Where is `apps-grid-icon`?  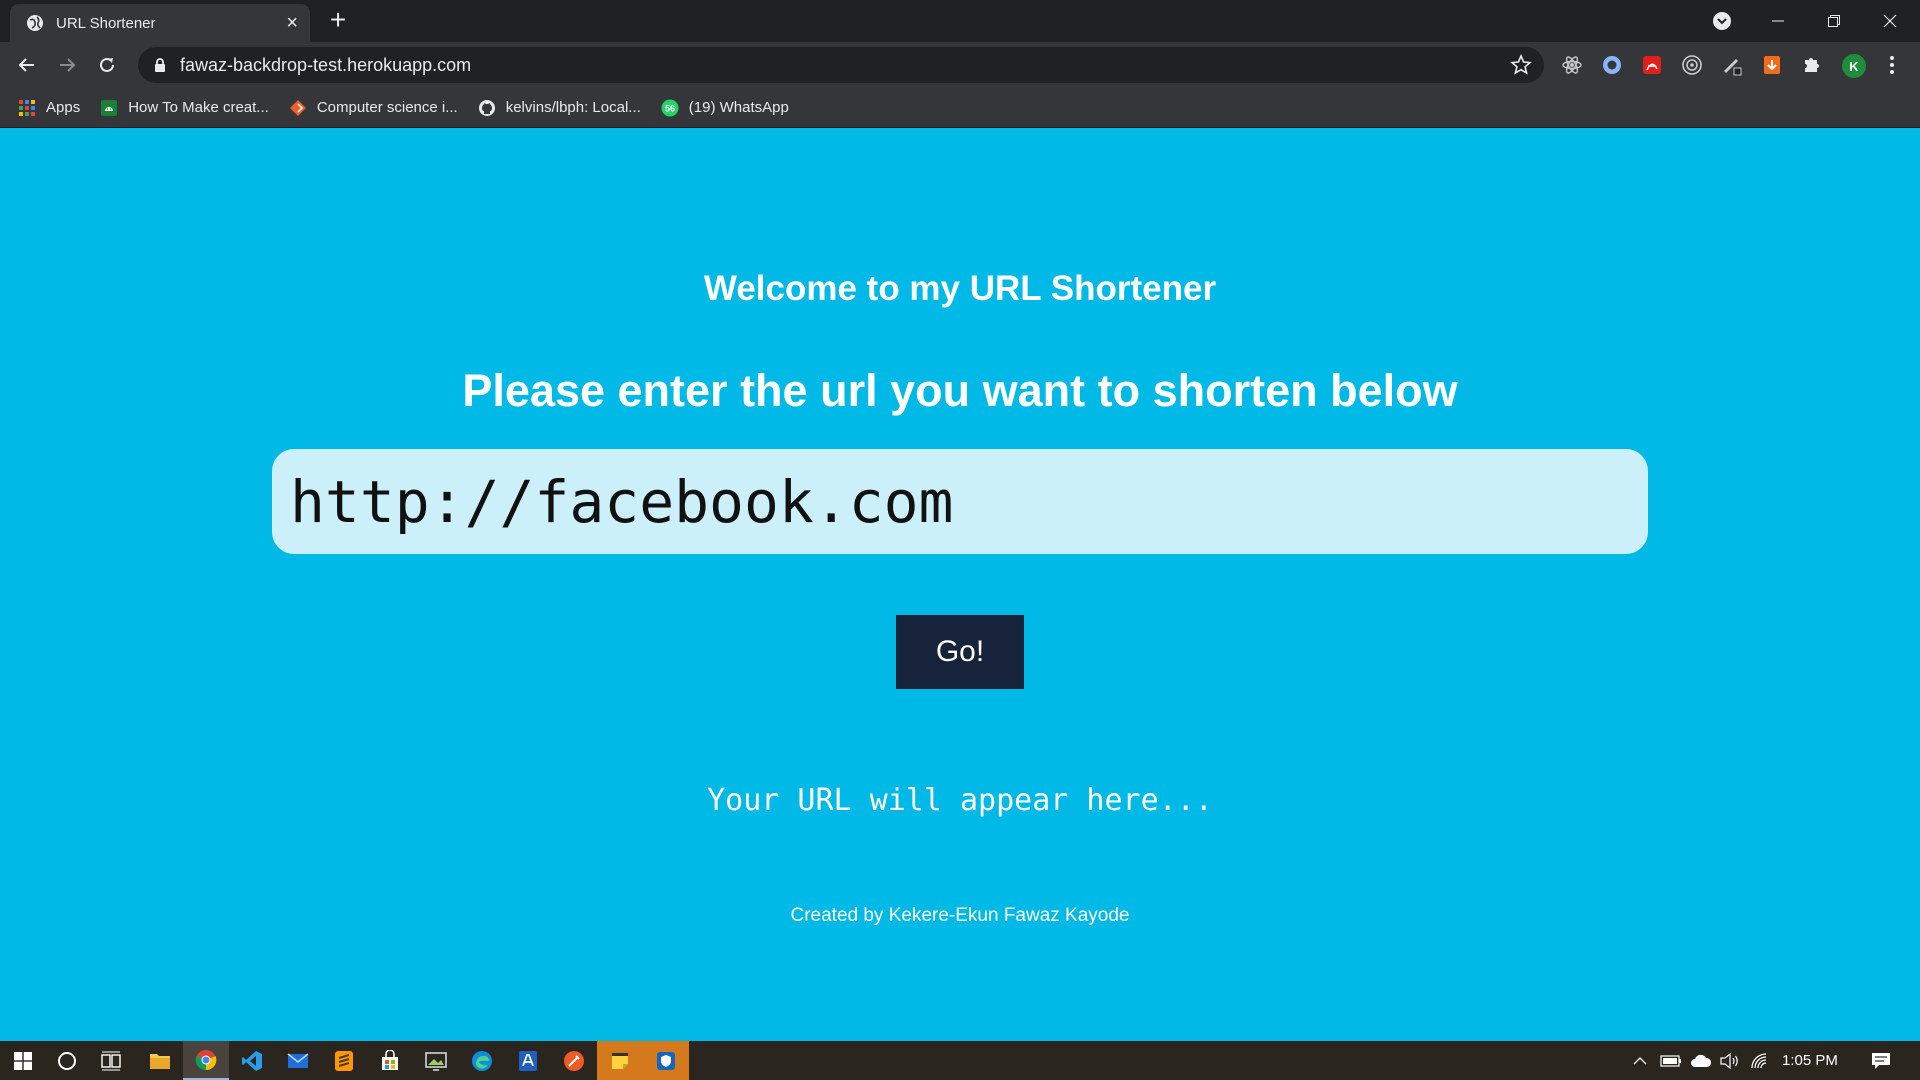 apps-grid-icon is located at coordinates (27, 108).